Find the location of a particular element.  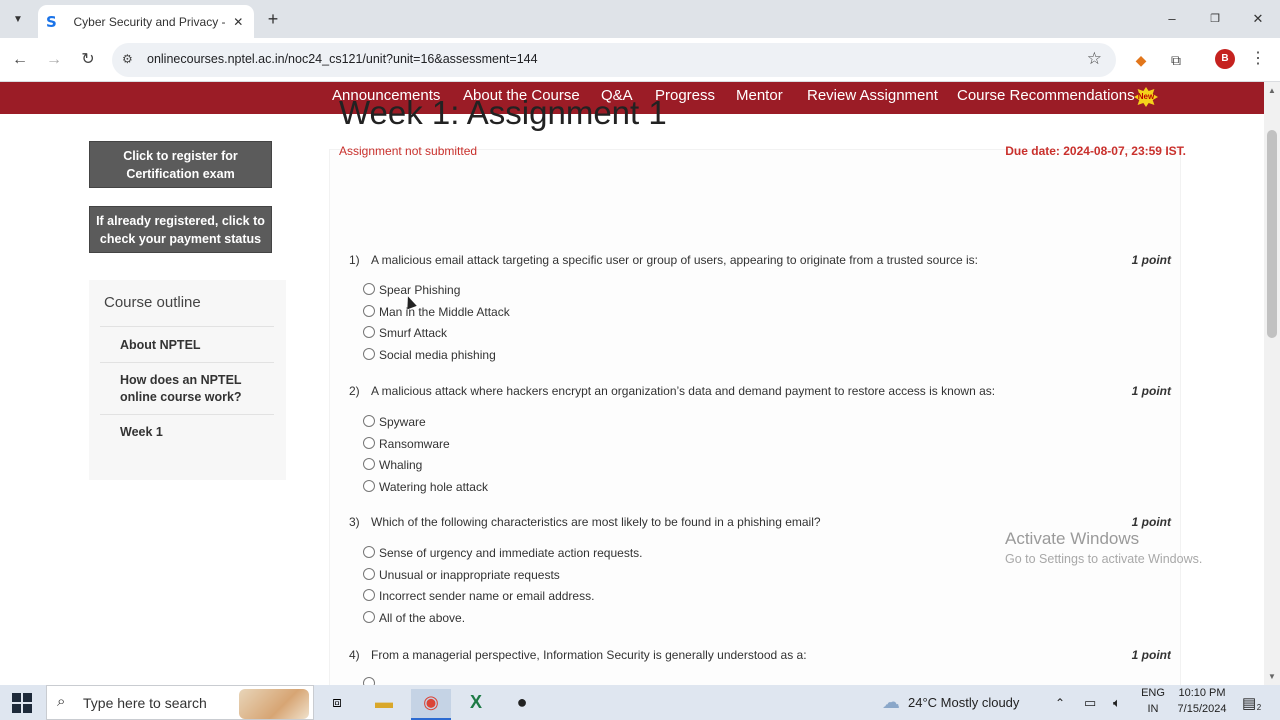

answer-option: All of the above. is located at coordinates (414, 617).